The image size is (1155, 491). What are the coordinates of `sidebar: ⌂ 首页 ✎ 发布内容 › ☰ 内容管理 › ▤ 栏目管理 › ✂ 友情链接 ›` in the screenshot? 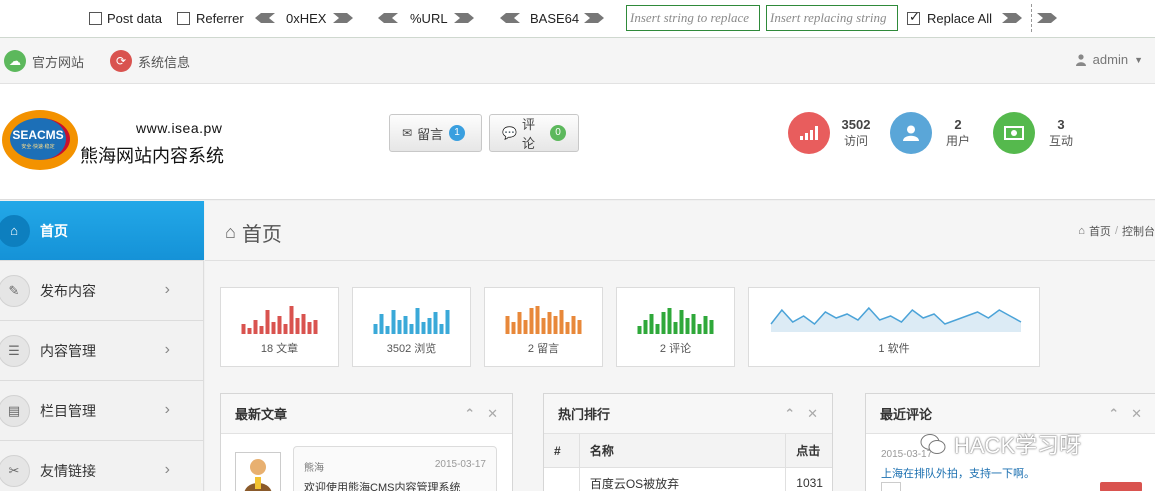 It's located at (102, 346).